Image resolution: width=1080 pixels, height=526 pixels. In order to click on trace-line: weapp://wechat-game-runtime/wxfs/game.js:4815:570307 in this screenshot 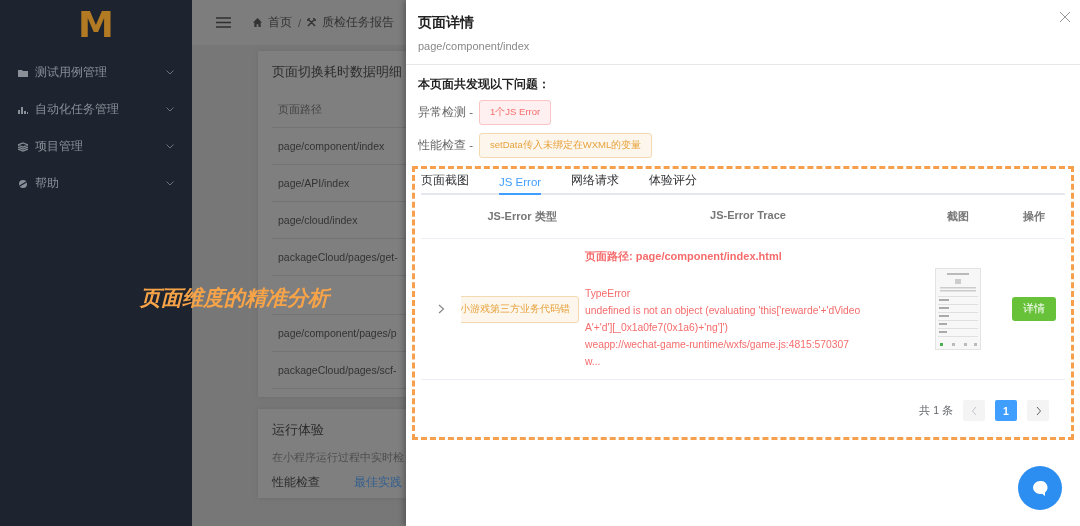, I will do `click(717, 345)`.